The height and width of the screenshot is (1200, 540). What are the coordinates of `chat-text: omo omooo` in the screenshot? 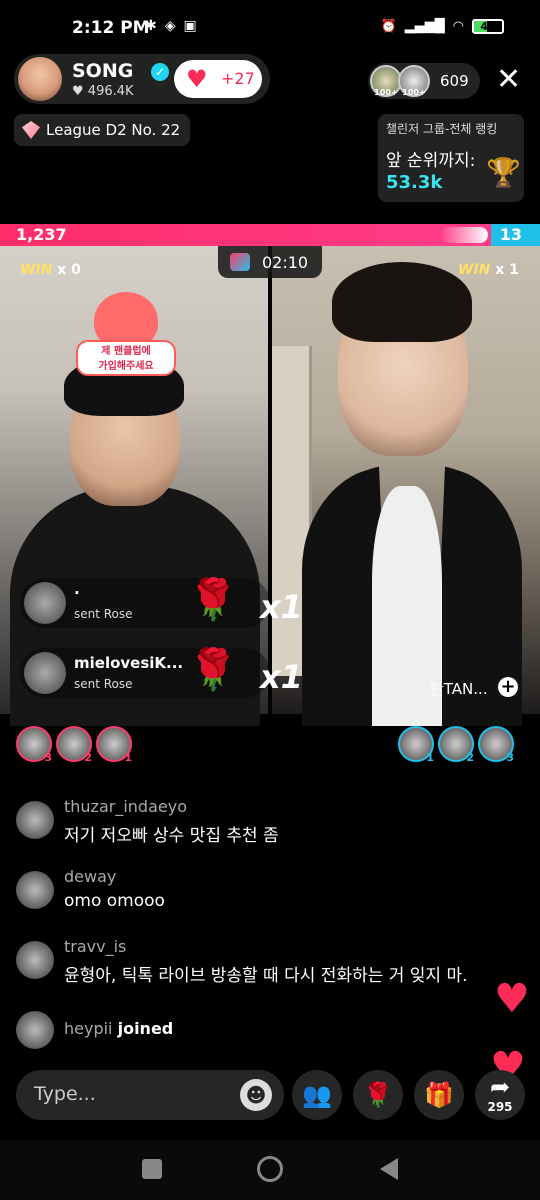 It's located at (114, 901).